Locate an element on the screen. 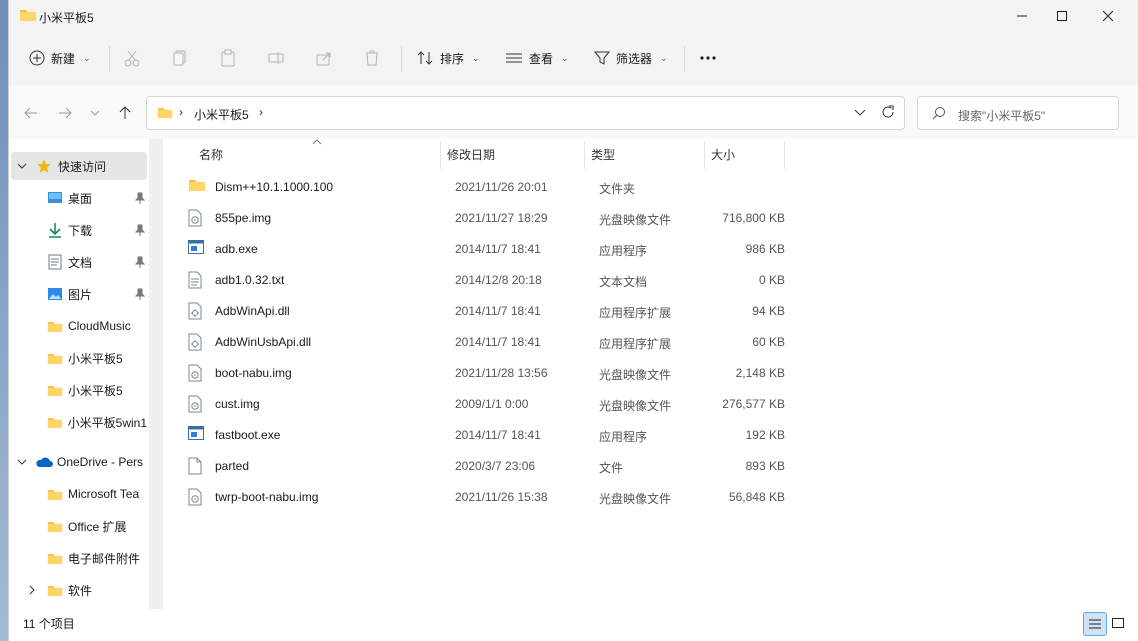  sidebar-item-quick-access: 快速访问 is located at coordinates (79, 166).